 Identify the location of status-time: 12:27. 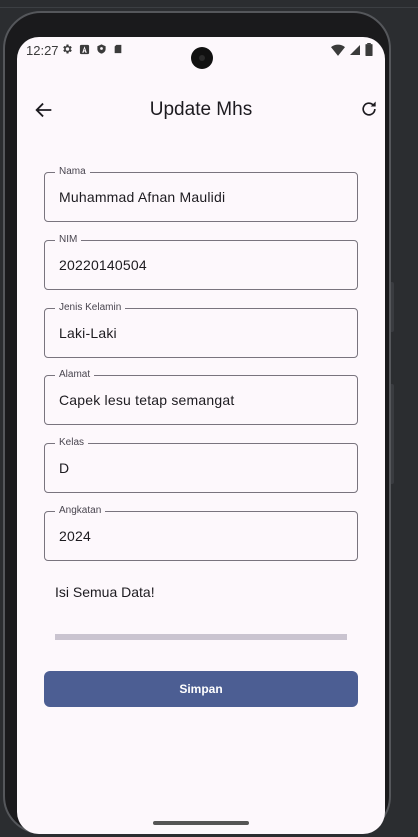
(42, 50).